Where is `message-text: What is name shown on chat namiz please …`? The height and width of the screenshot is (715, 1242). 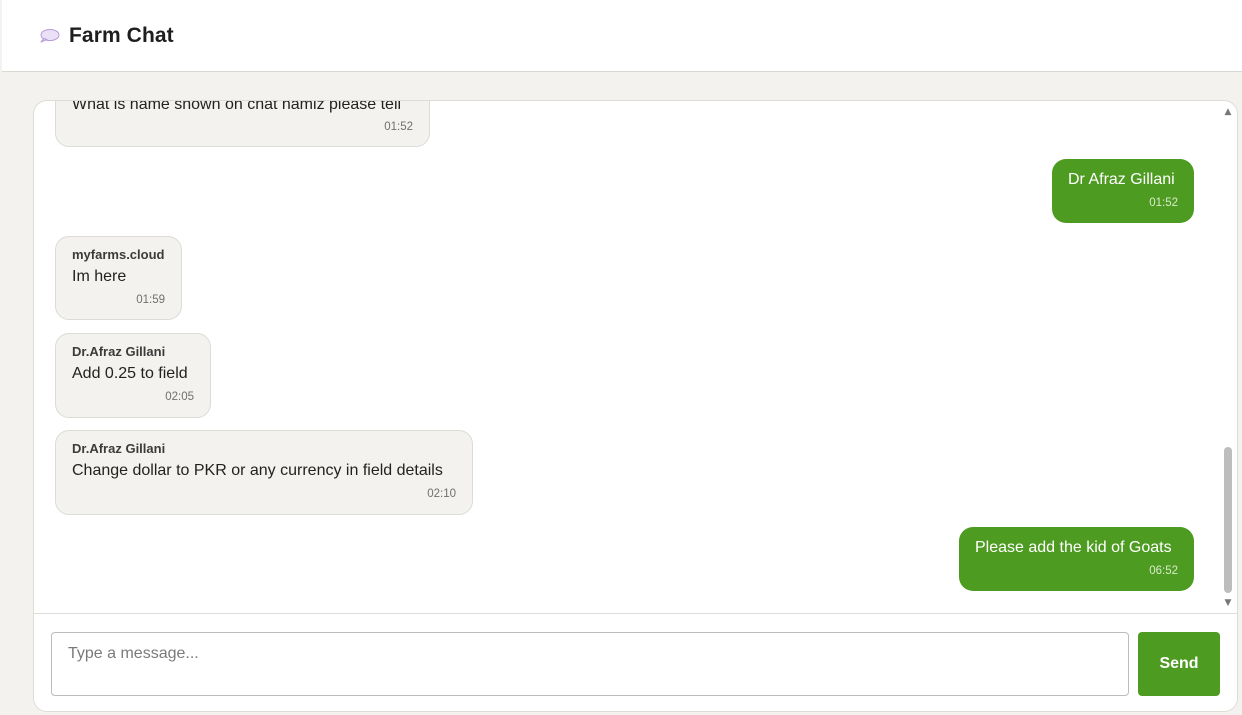
message-text: What is name shown on chat namiz please … is located at coordinates (237, 107).